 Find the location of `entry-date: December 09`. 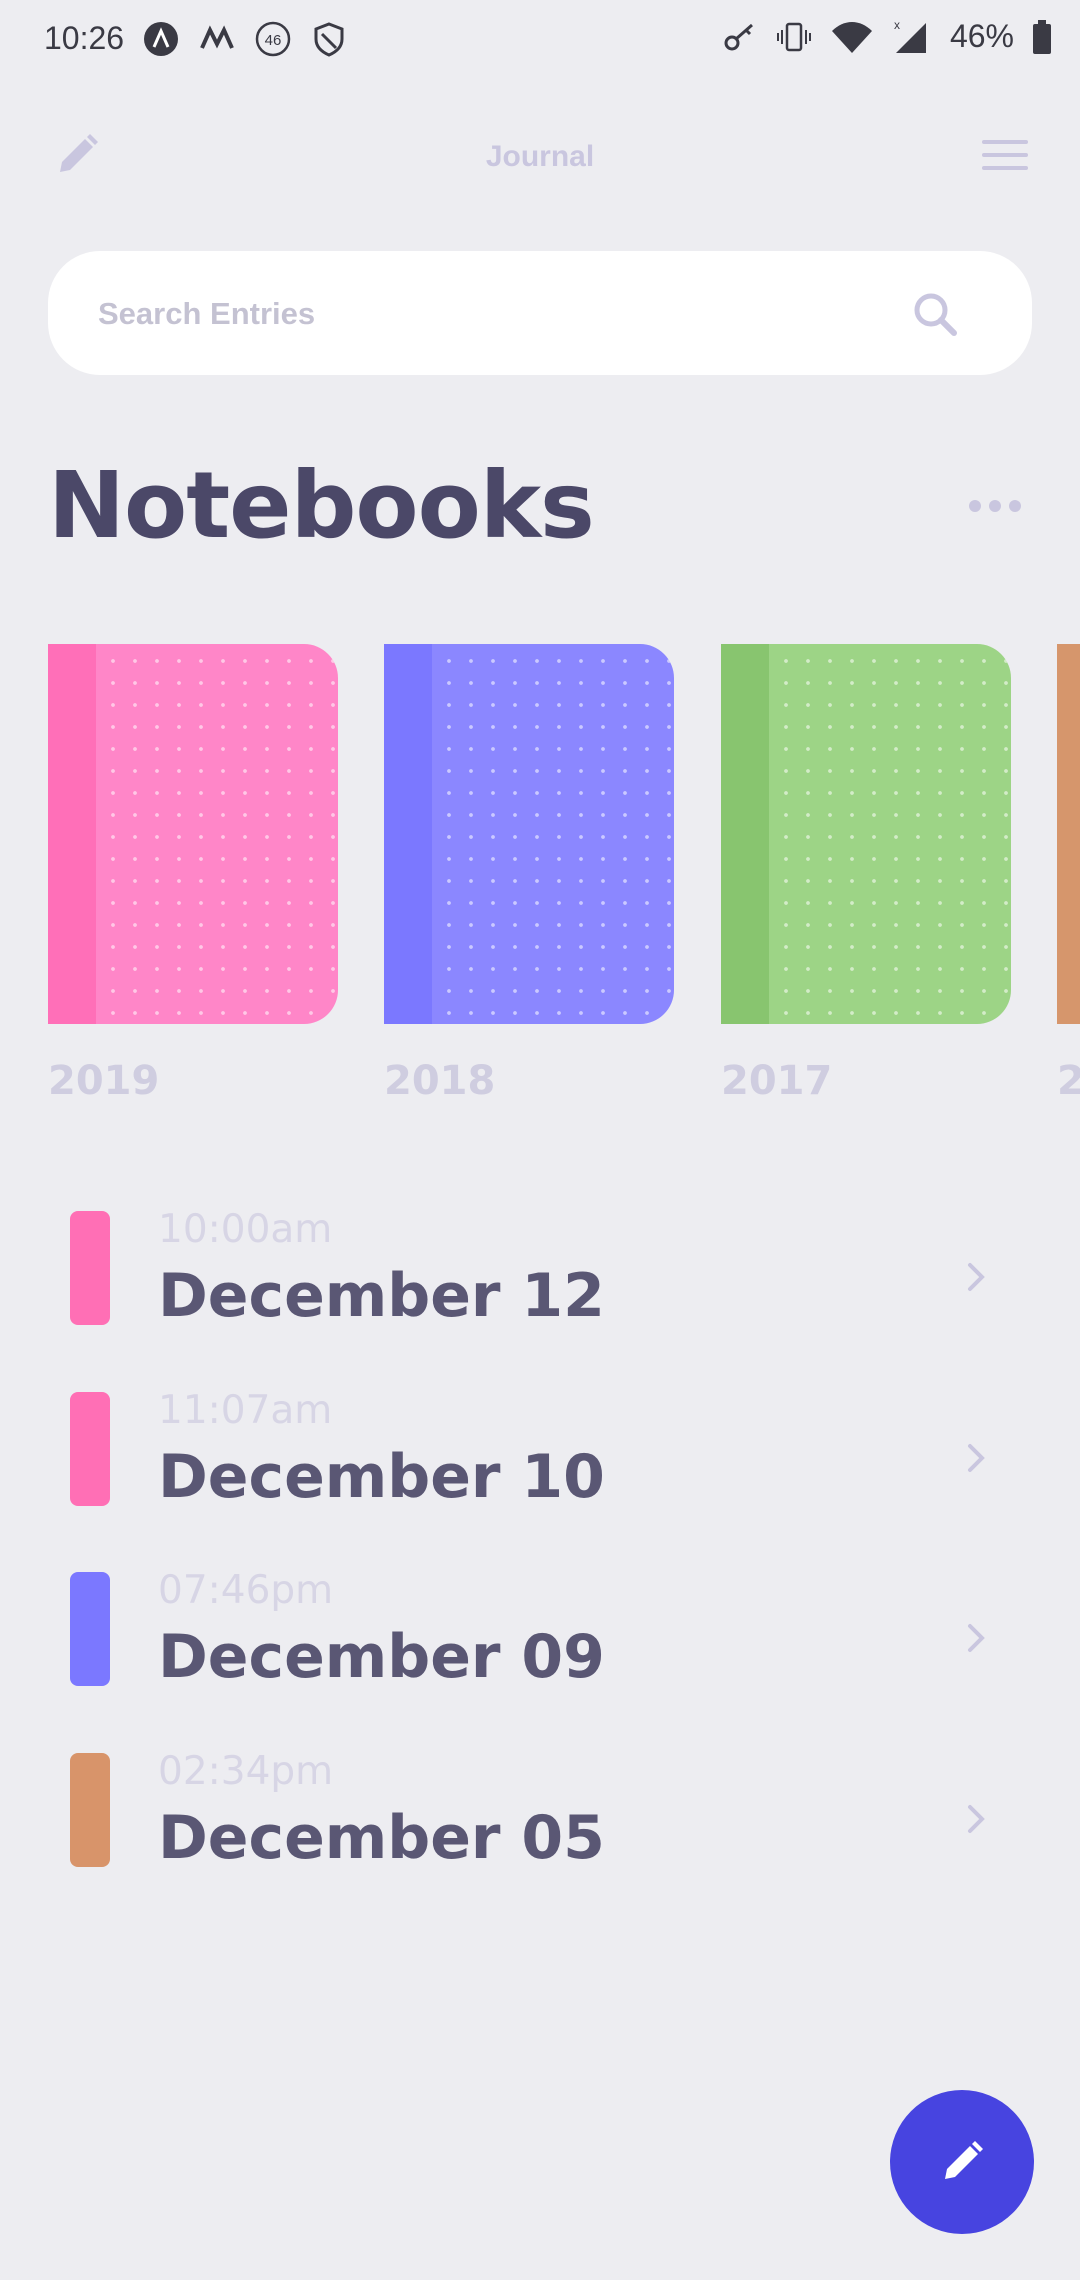

entry-date: December 09 is located at coordinates (381, 1657).